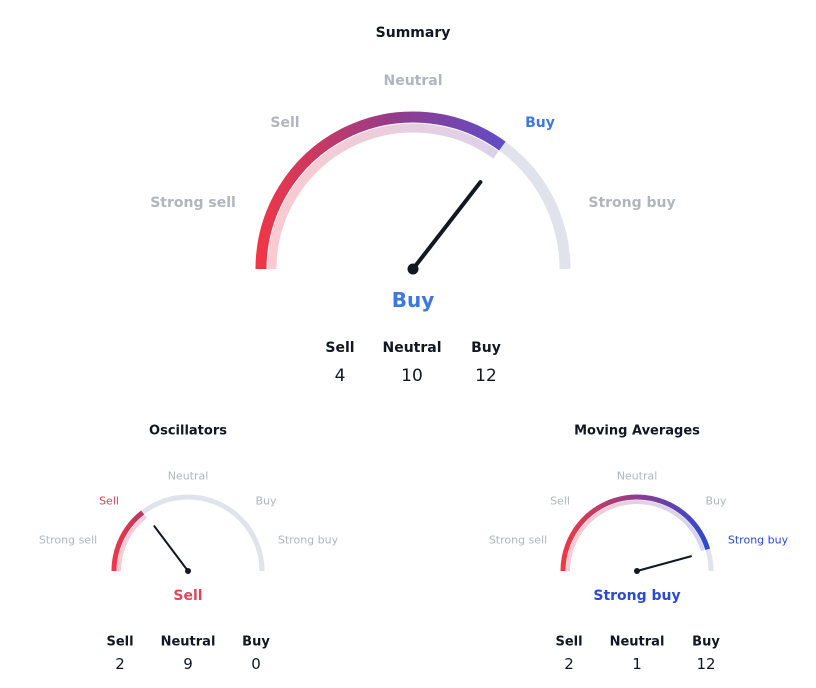  What do you see at coordinates (171, 548) in the screenshot?
I see `oscillators-needle` at bounding box center [171, 548].